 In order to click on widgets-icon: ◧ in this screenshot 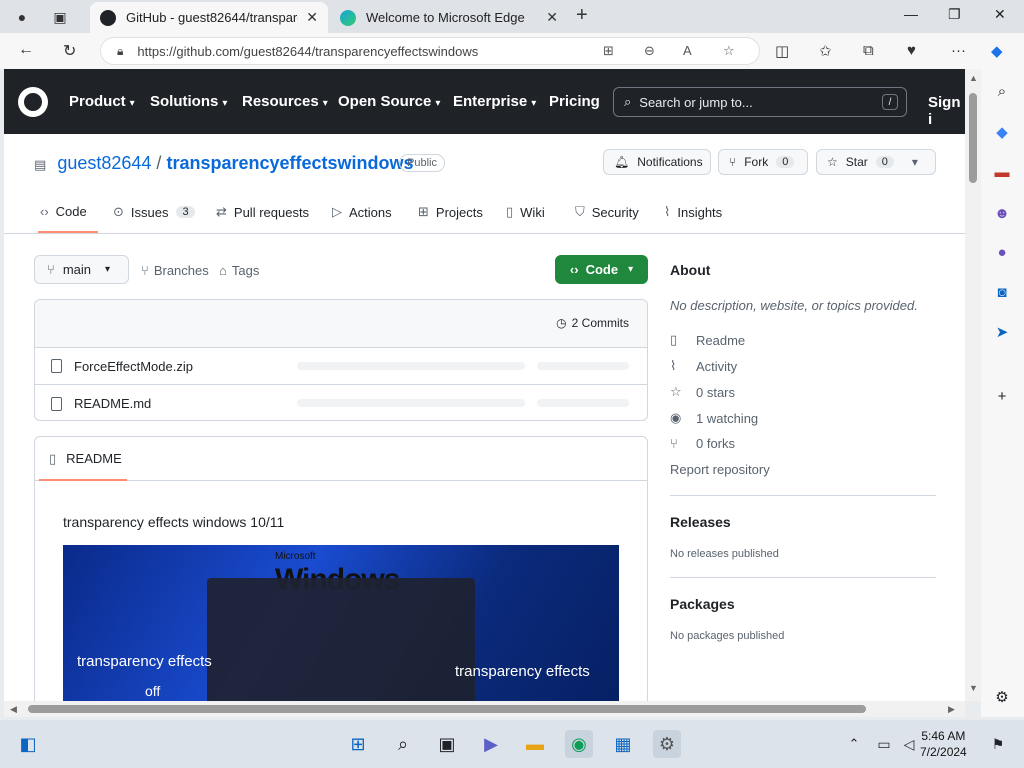, I will do `click(28, 744)`.